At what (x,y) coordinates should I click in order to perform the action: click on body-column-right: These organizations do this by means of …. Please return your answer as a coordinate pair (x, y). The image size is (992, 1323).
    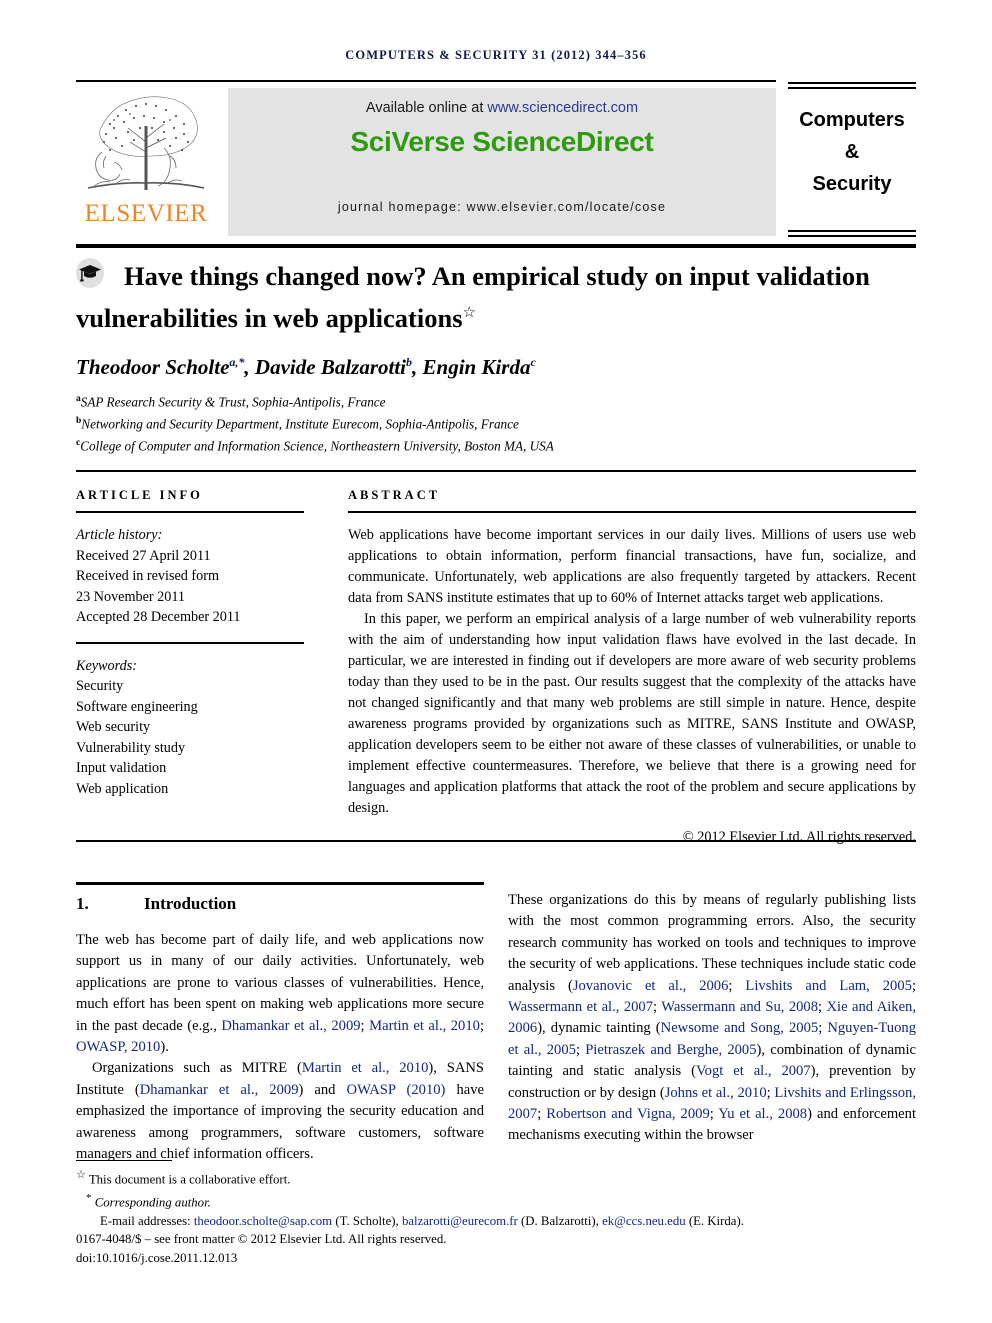
    Looking at the image, I should click on (712, 1018).